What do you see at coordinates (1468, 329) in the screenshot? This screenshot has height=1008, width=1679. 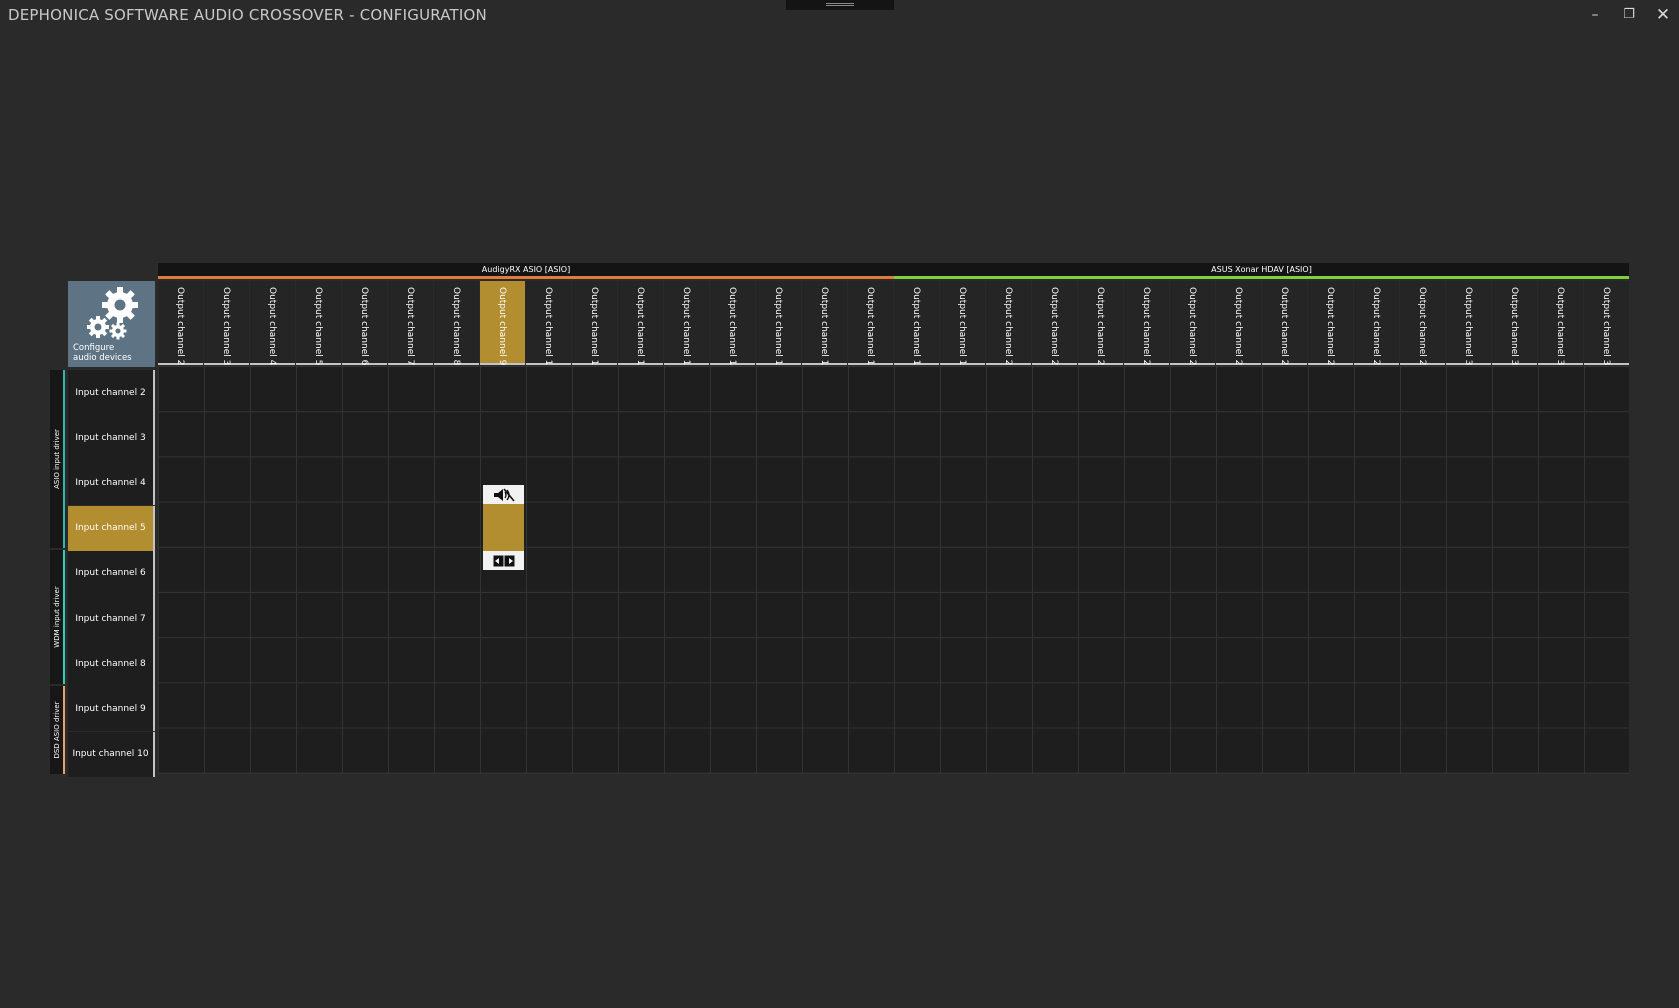 I see `output-channel-label: Output channel 30` at bounding box center [1468, 329].